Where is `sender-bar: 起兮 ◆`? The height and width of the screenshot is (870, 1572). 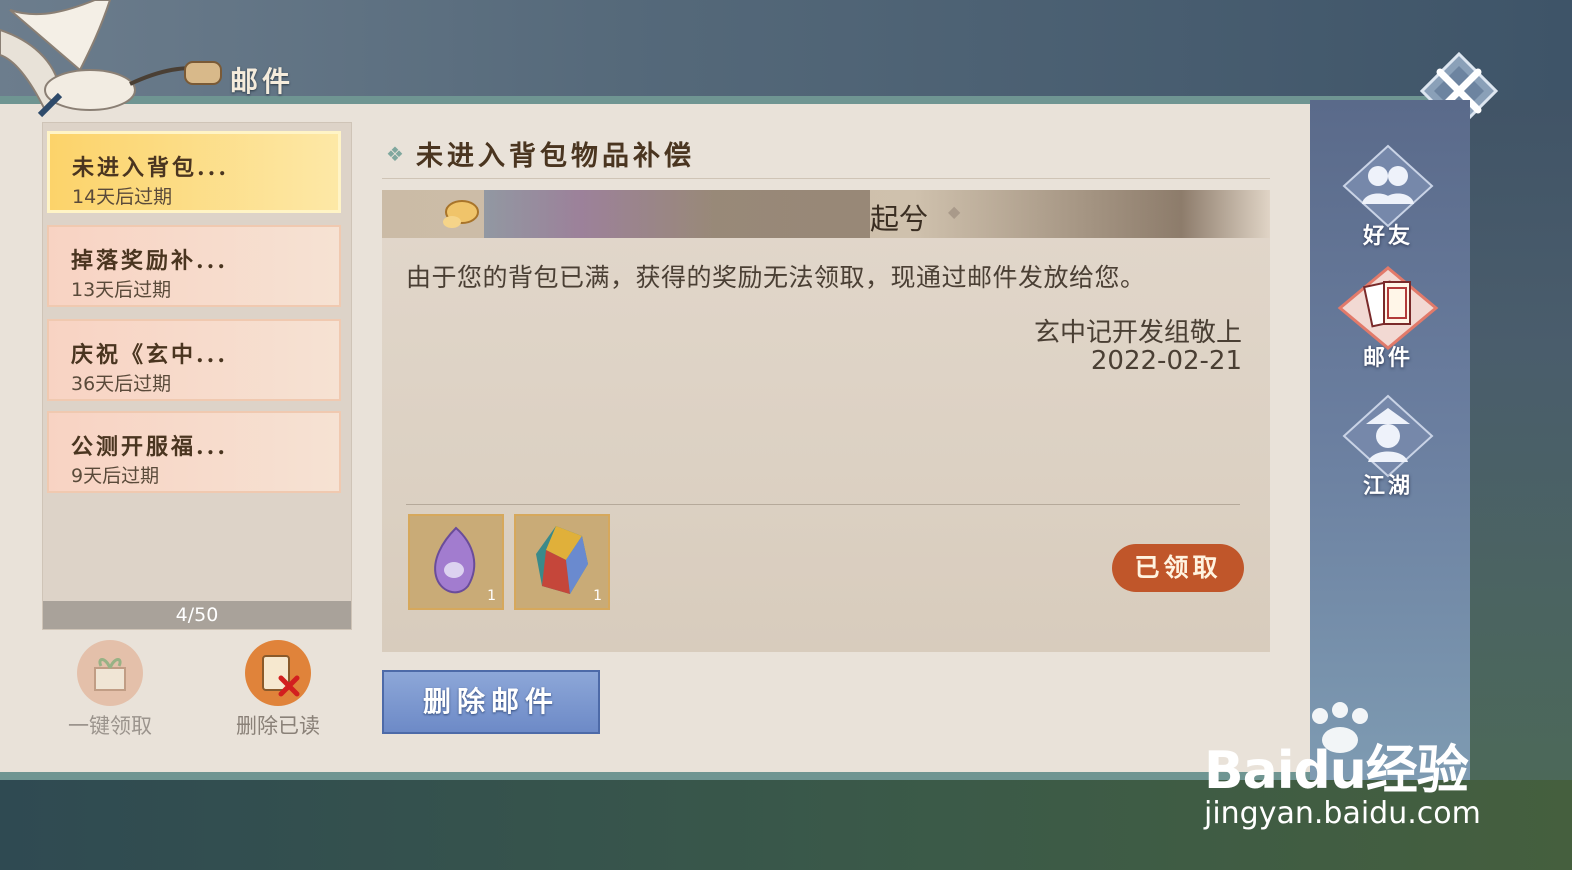
sender-bar: 起兮 ◆ is located at coordinates (826, 214).